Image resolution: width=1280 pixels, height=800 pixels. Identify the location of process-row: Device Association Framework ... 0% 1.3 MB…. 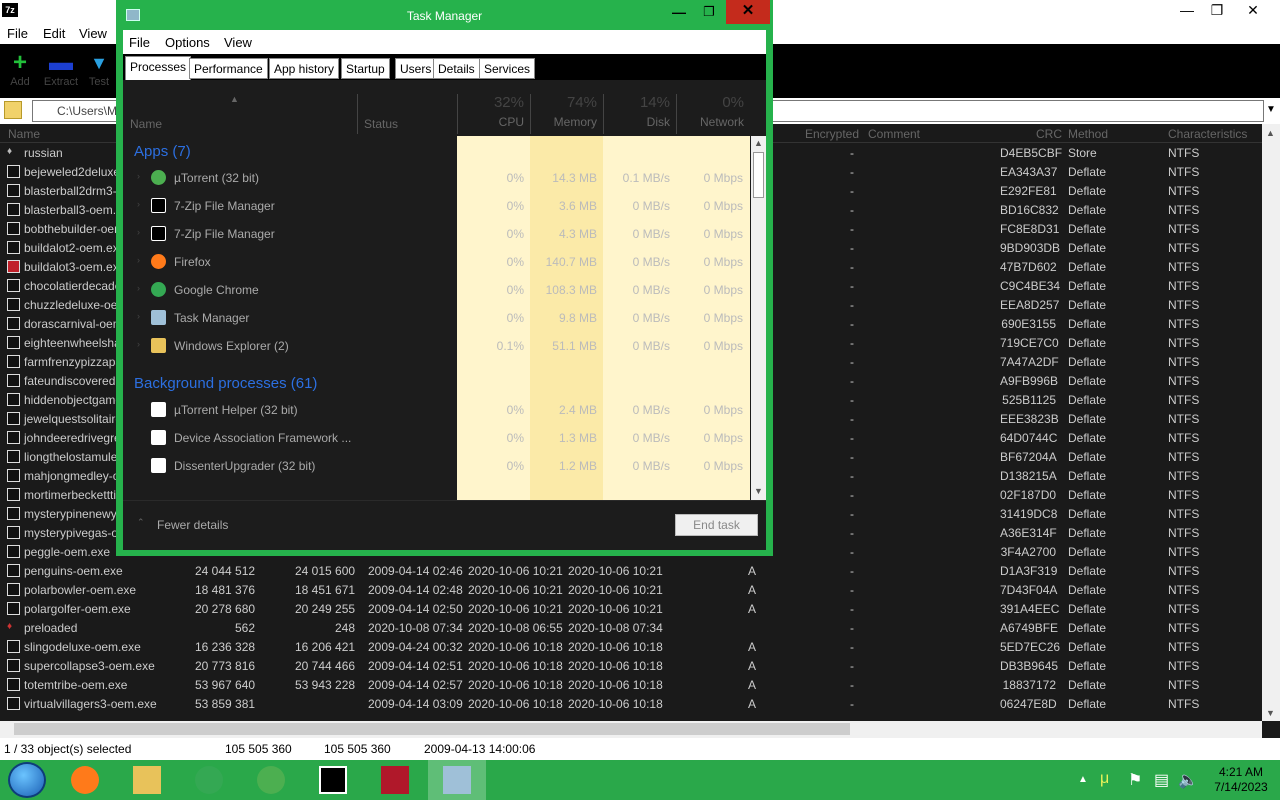
(436, 438).